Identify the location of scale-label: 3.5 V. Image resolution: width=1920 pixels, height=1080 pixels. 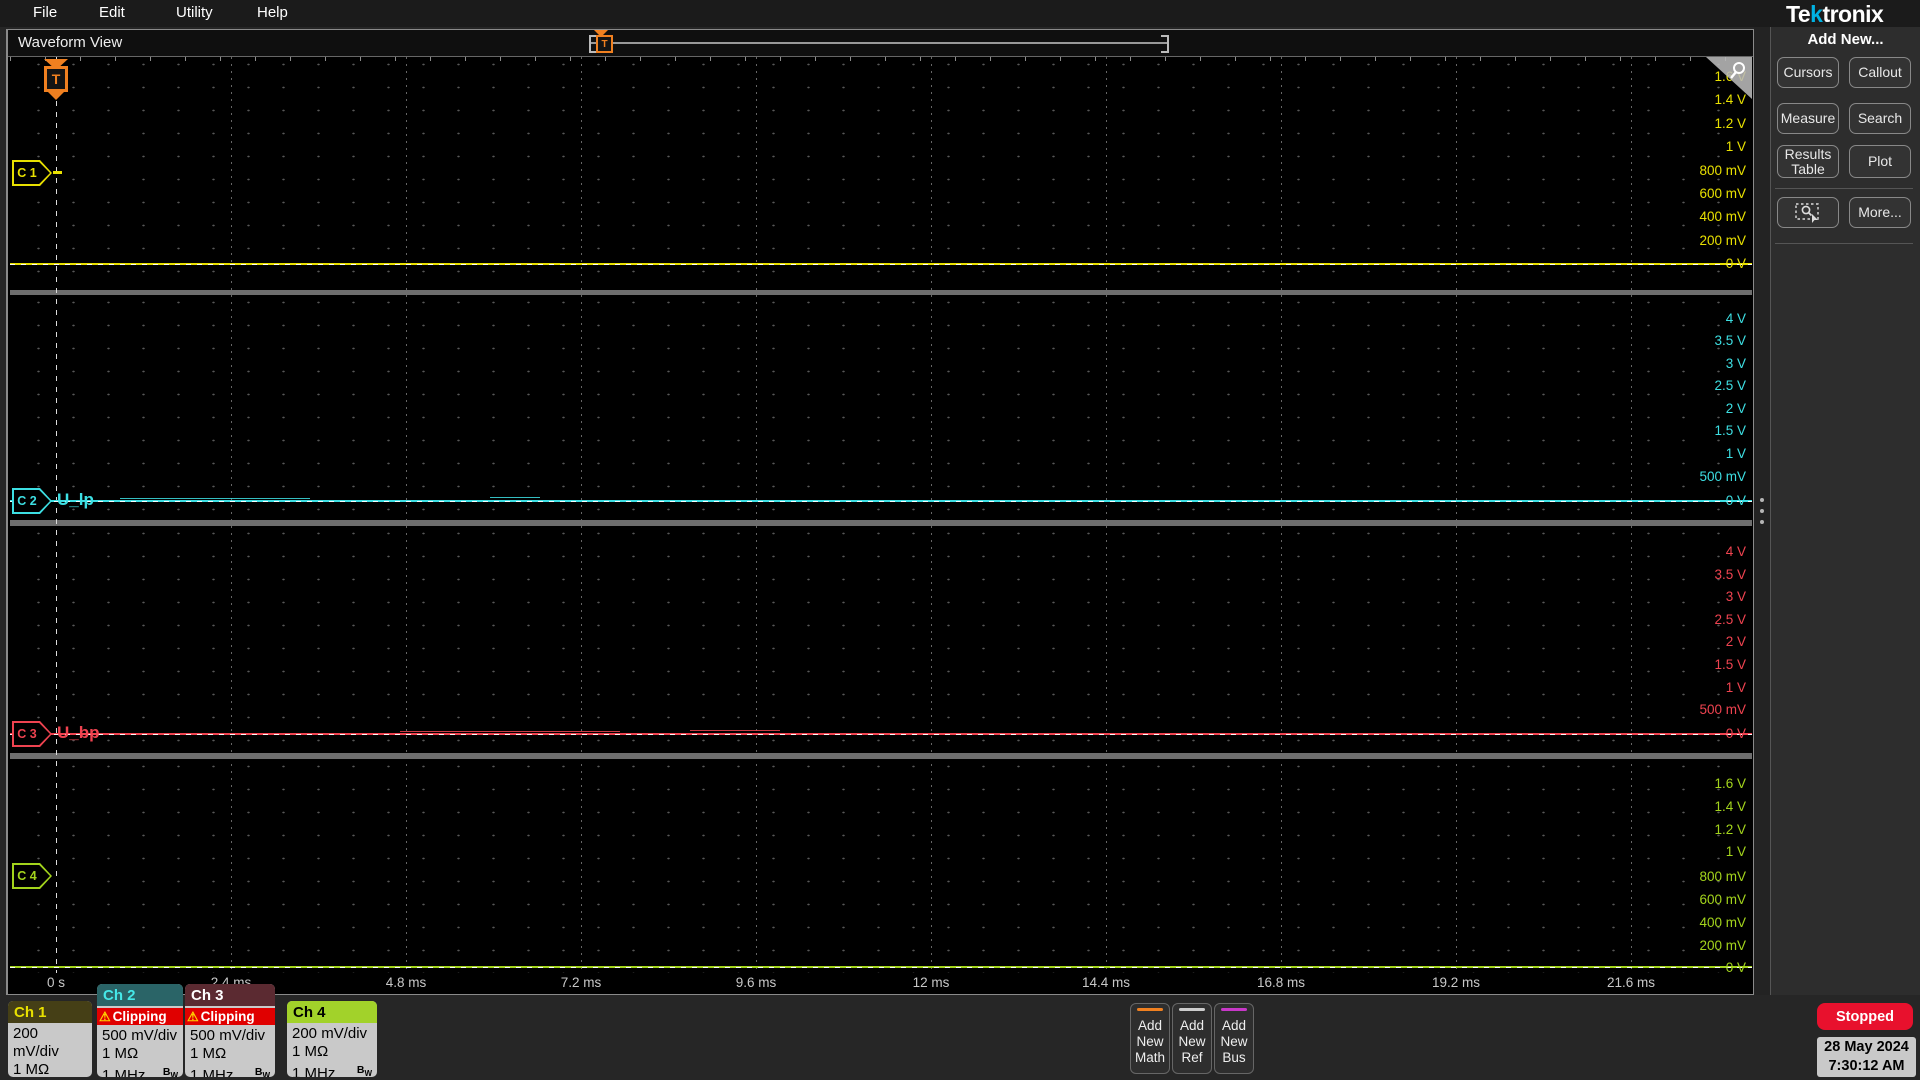
(1730, 574).